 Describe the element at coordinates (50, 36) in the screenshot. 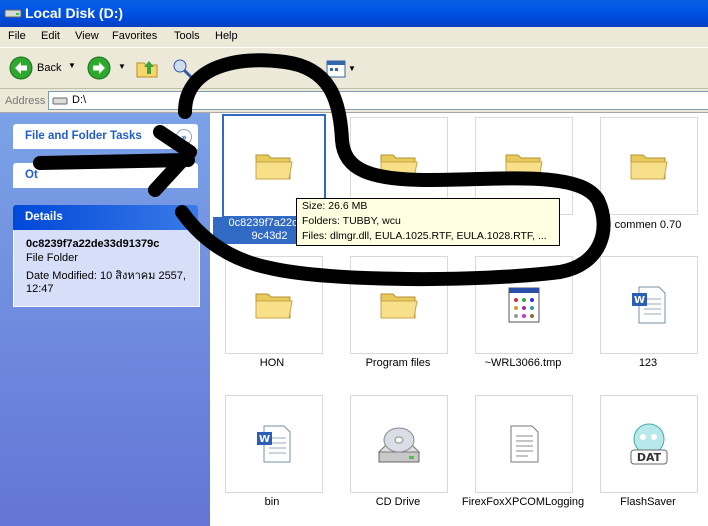

I see `menu-edit: Edit` at that location.